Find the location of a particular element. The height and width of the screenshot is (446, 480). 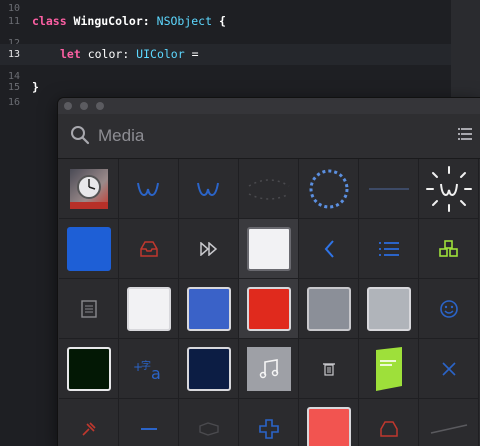

property-name: color: is located at coordinates (105, 54).